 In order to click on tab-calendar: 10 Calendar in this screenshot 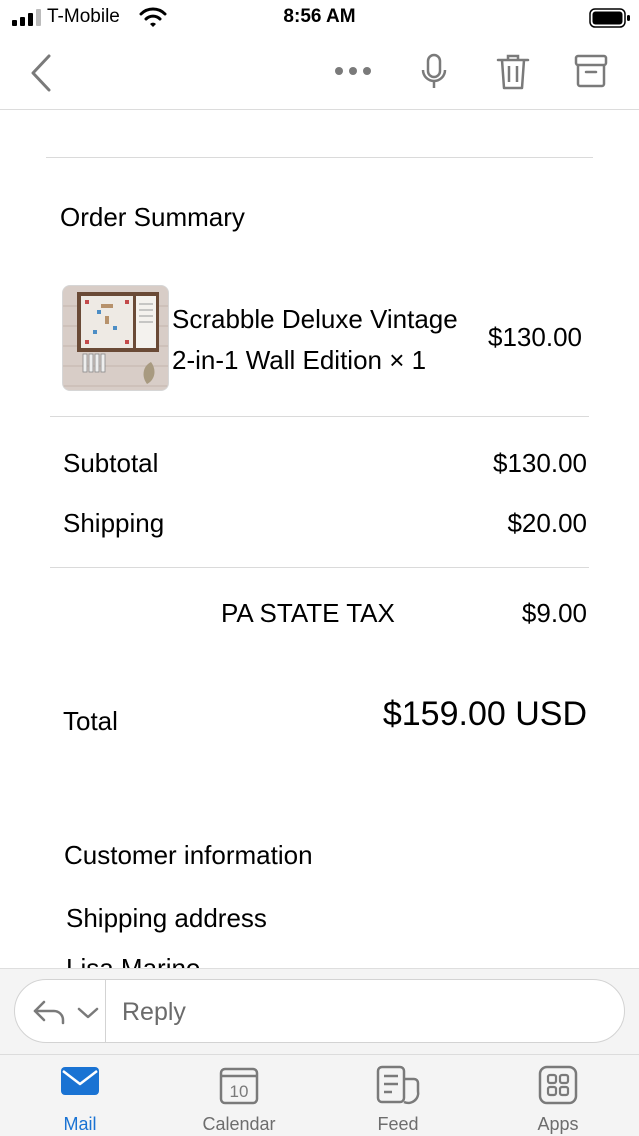, I will do `click(239, 1095)`.